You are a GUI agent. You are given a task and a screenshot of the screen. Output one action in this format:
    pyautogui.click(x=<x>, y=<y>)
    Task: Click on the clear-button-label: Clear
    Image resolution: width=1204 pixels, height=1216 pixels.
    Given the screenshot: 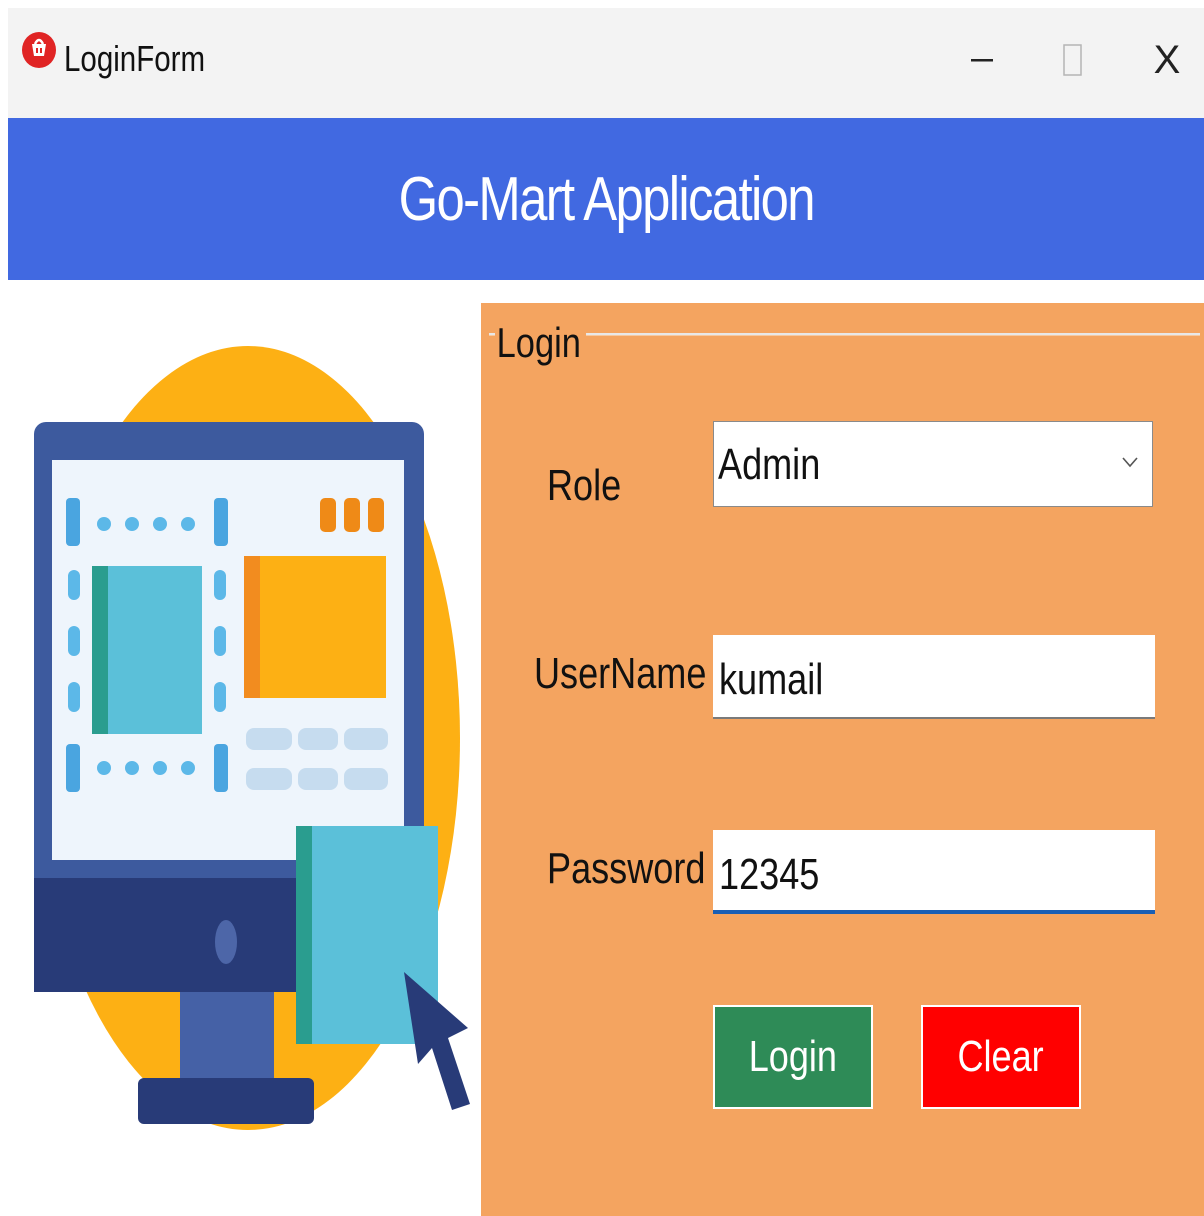 What is the action you would take?
    pyautogui.click(x=1001, y=1056)
    